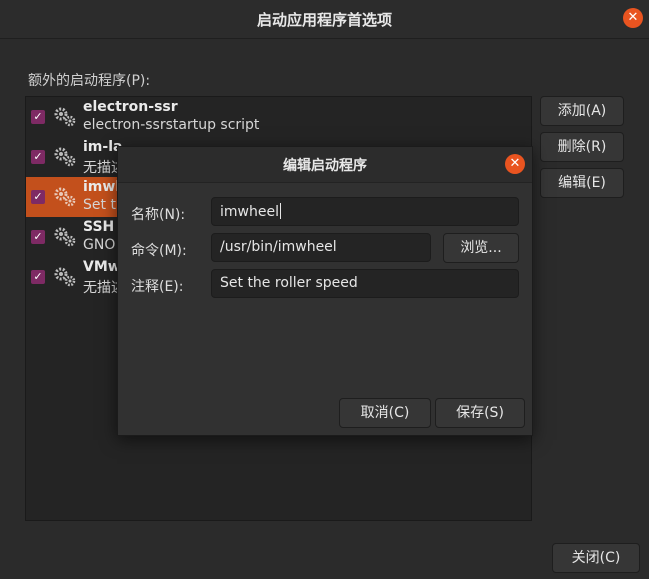 The height and width of the screenshot is (579, 649). What do you see at coordinates (99, 227) in the screenshot?
I see `program-name: SSH` at bounding box center [99, 227].